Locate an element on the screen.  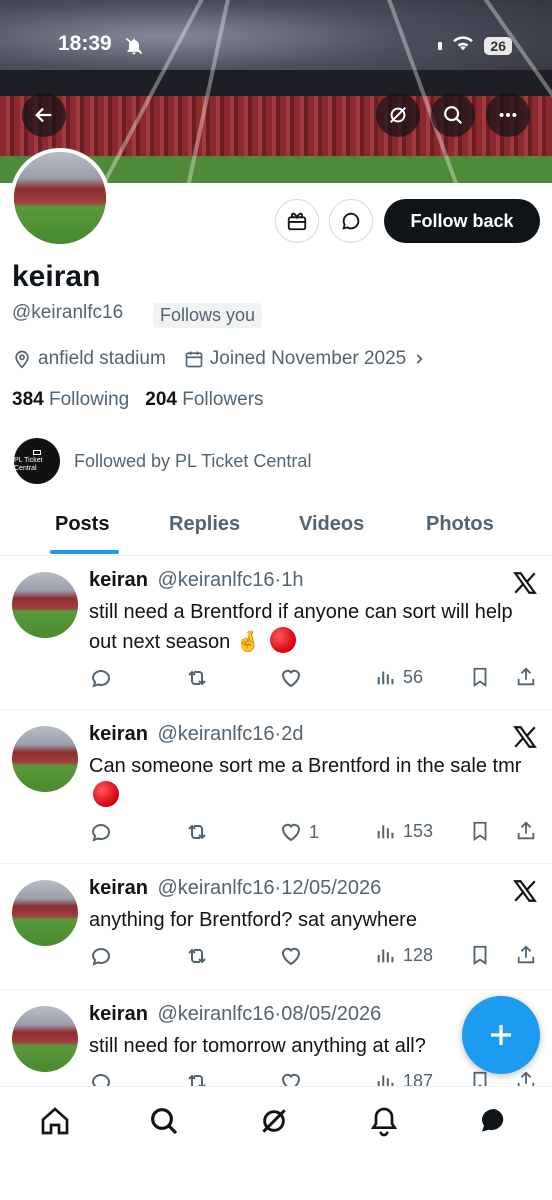
bookmark-icon is located at coordinates (480, 1078).